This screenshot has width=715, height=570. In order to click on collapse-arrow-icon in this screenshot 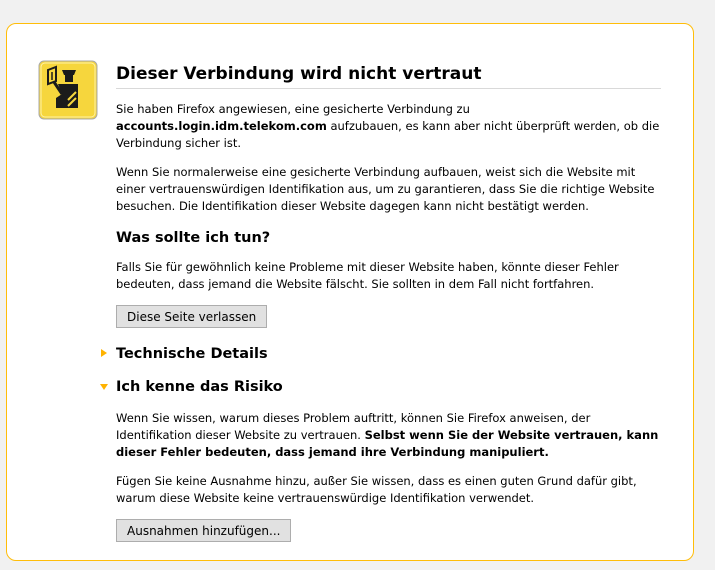, I will do `click(104, 387)`.